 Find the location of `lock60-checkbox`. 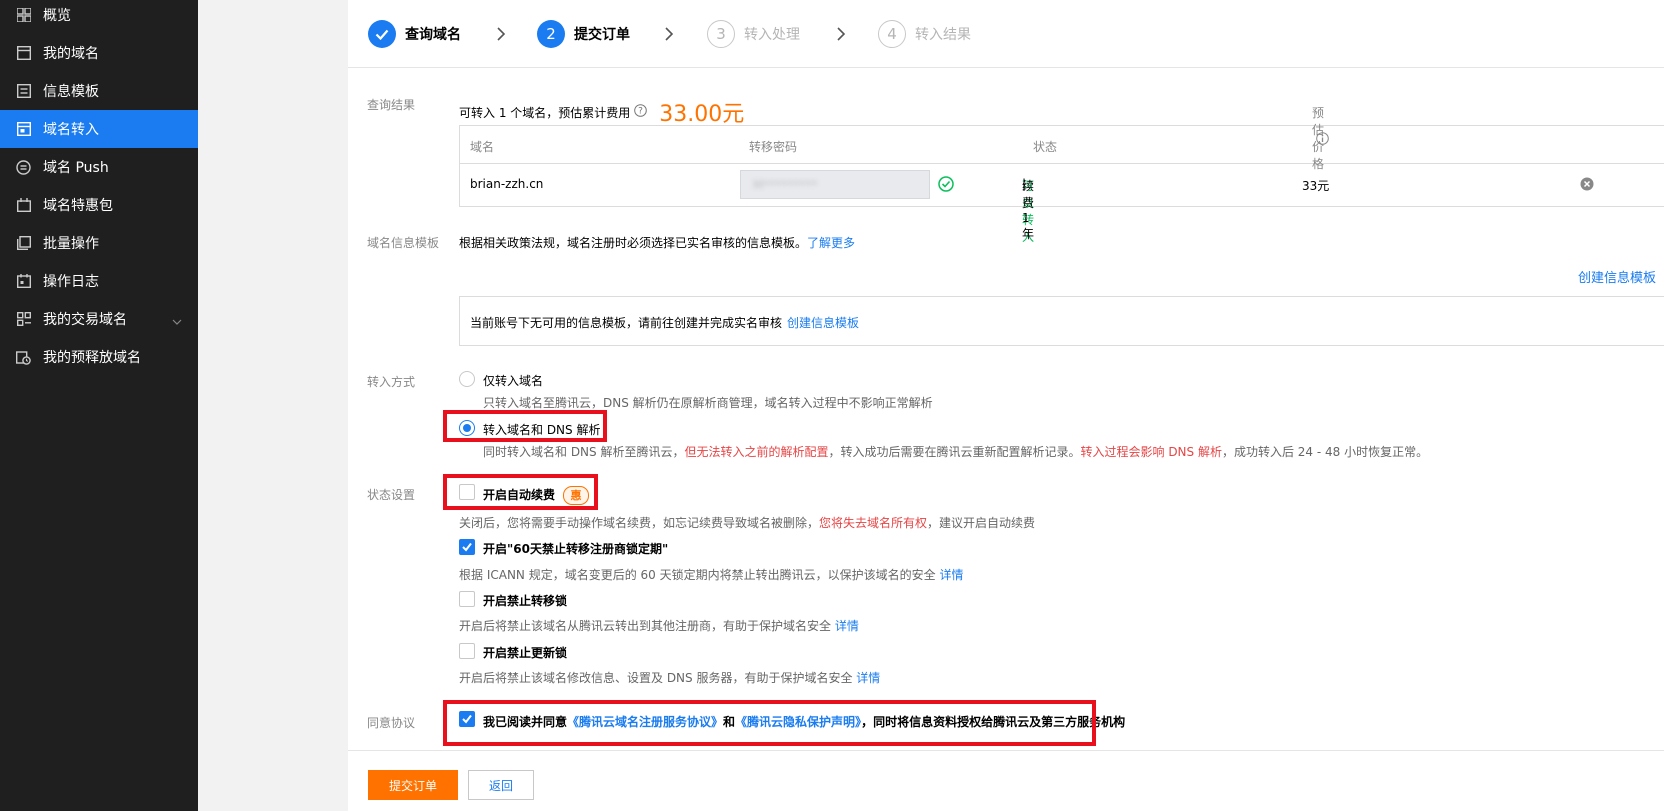

lock60-checkbox is located at coordinates (467, 547).